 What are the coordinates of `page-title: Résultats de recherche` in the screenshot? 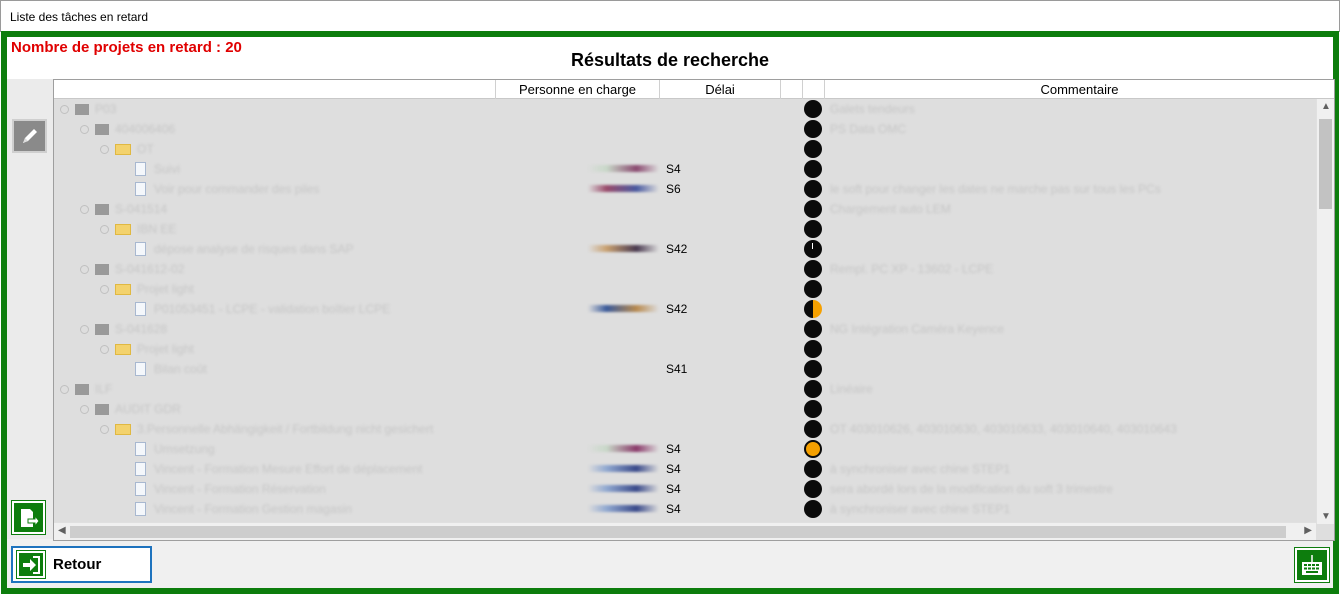 It's located at (670, 60).